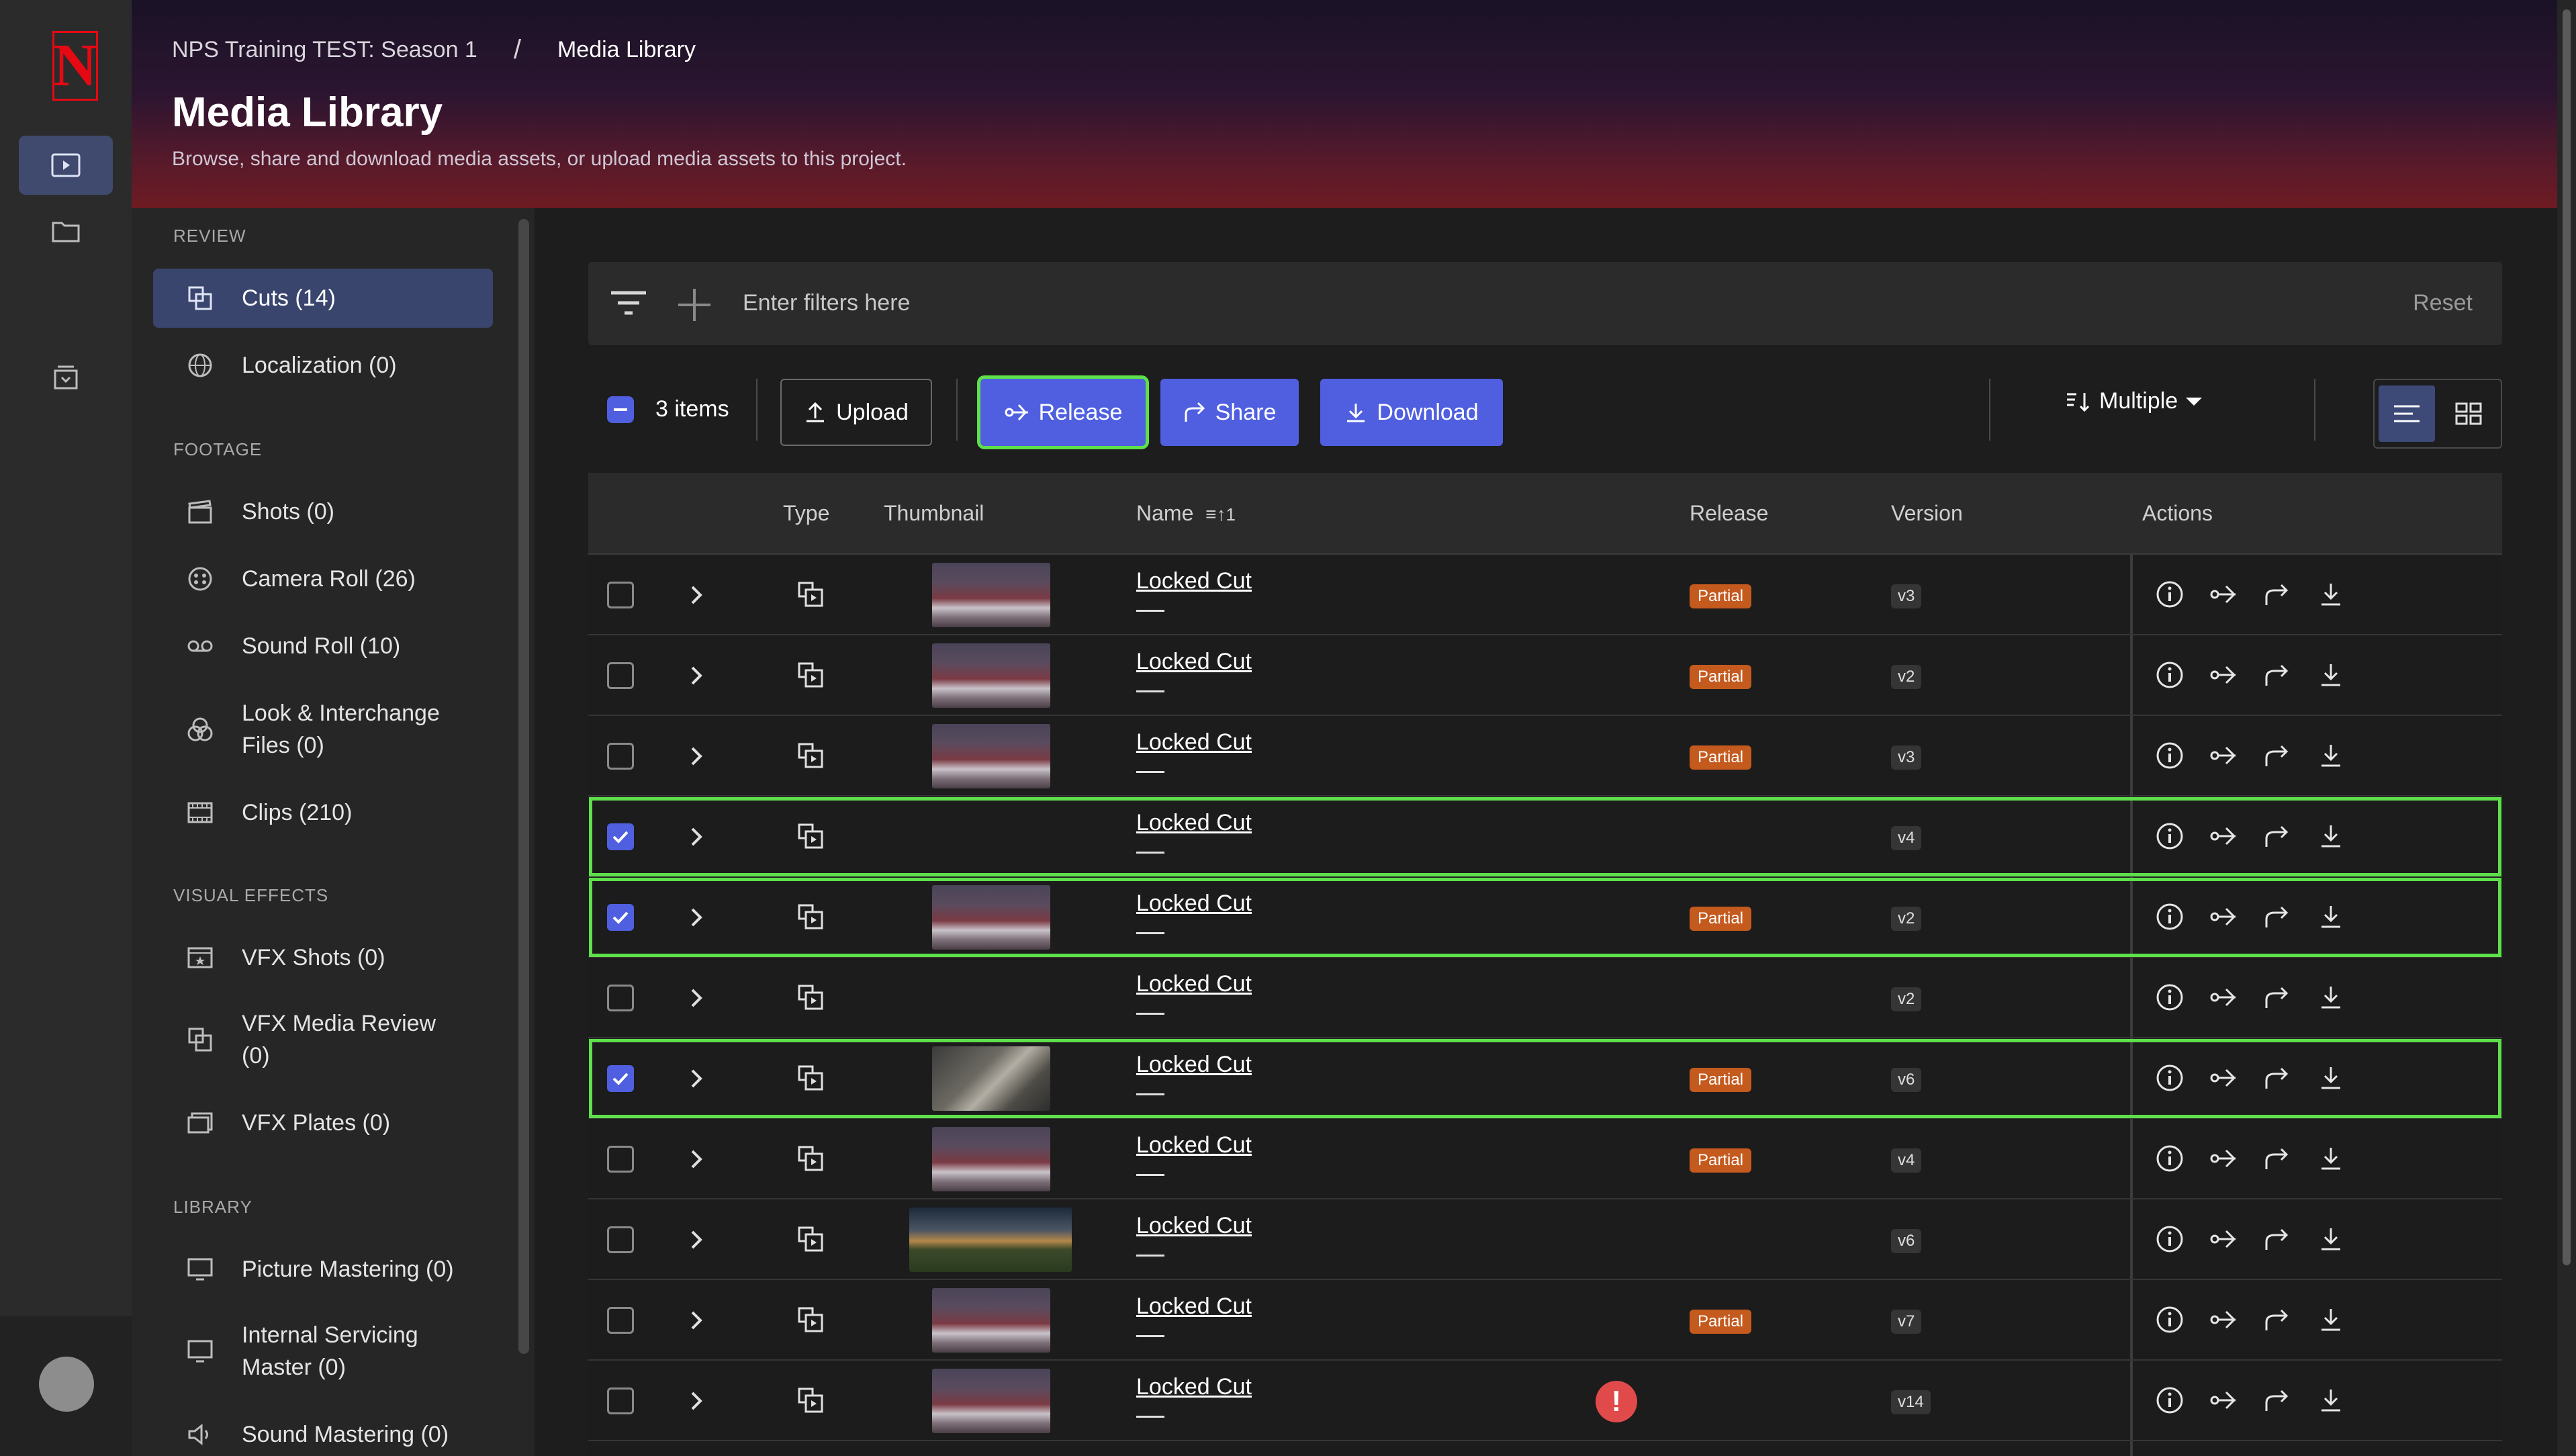  Describe the element at coordinates (323, 365) in the screenshot. I see `sidebar-item-localization: Localization (0)` at that location.